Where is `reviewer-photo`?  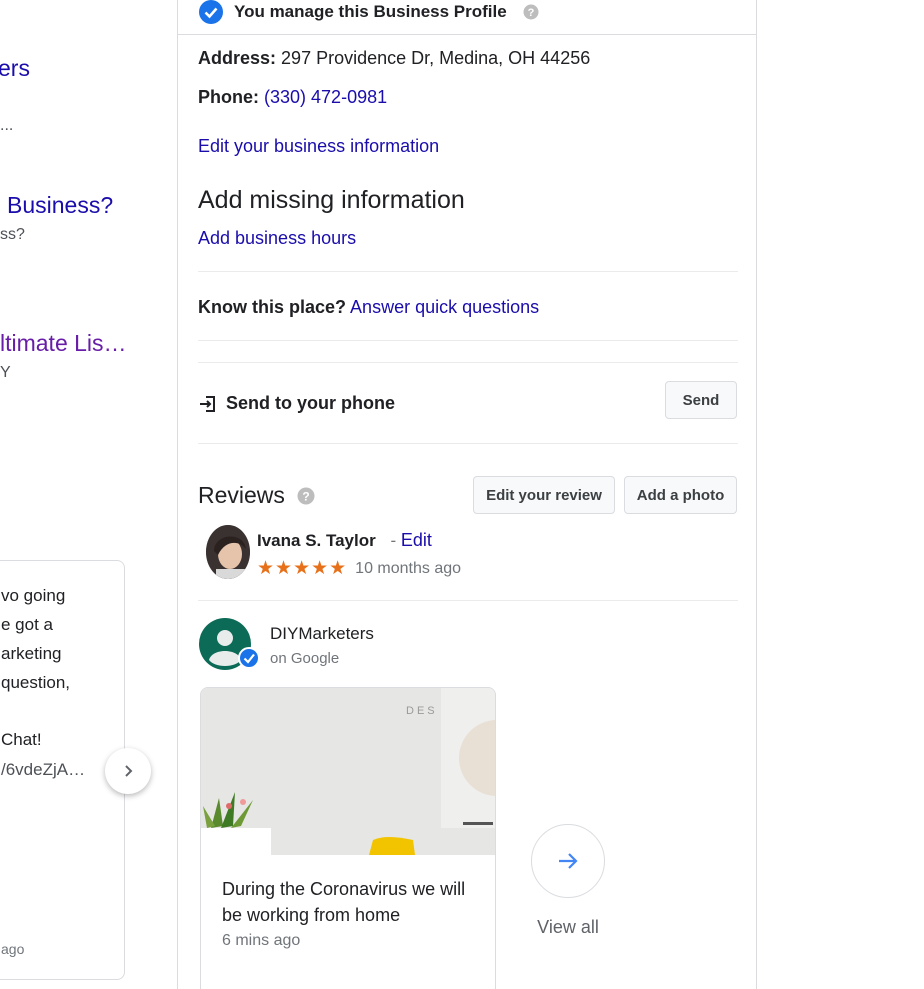
reviewer-photo is located at coordinates (228, 552).